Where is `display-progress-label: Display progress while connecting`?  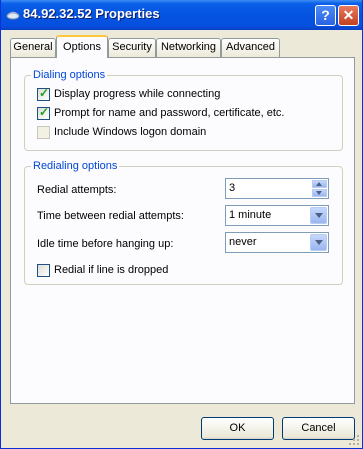
display-progress-label: Display progress while connecting is located at coordinates (137, 94).